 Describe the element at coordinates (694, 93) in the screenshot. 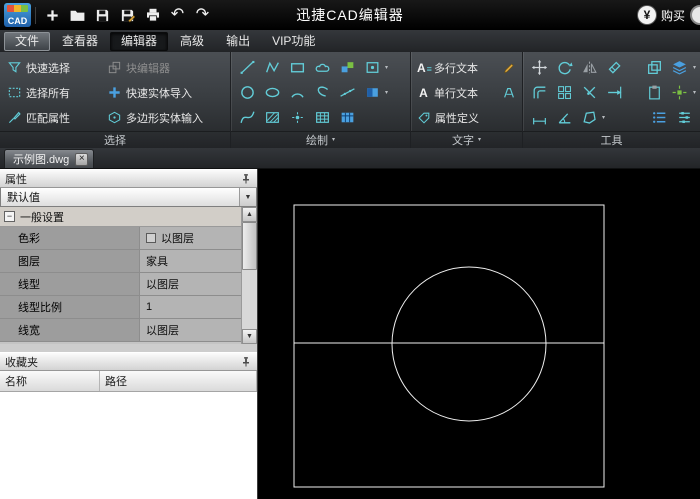

I see `tools-more2-dropdown: ▾` at that location.